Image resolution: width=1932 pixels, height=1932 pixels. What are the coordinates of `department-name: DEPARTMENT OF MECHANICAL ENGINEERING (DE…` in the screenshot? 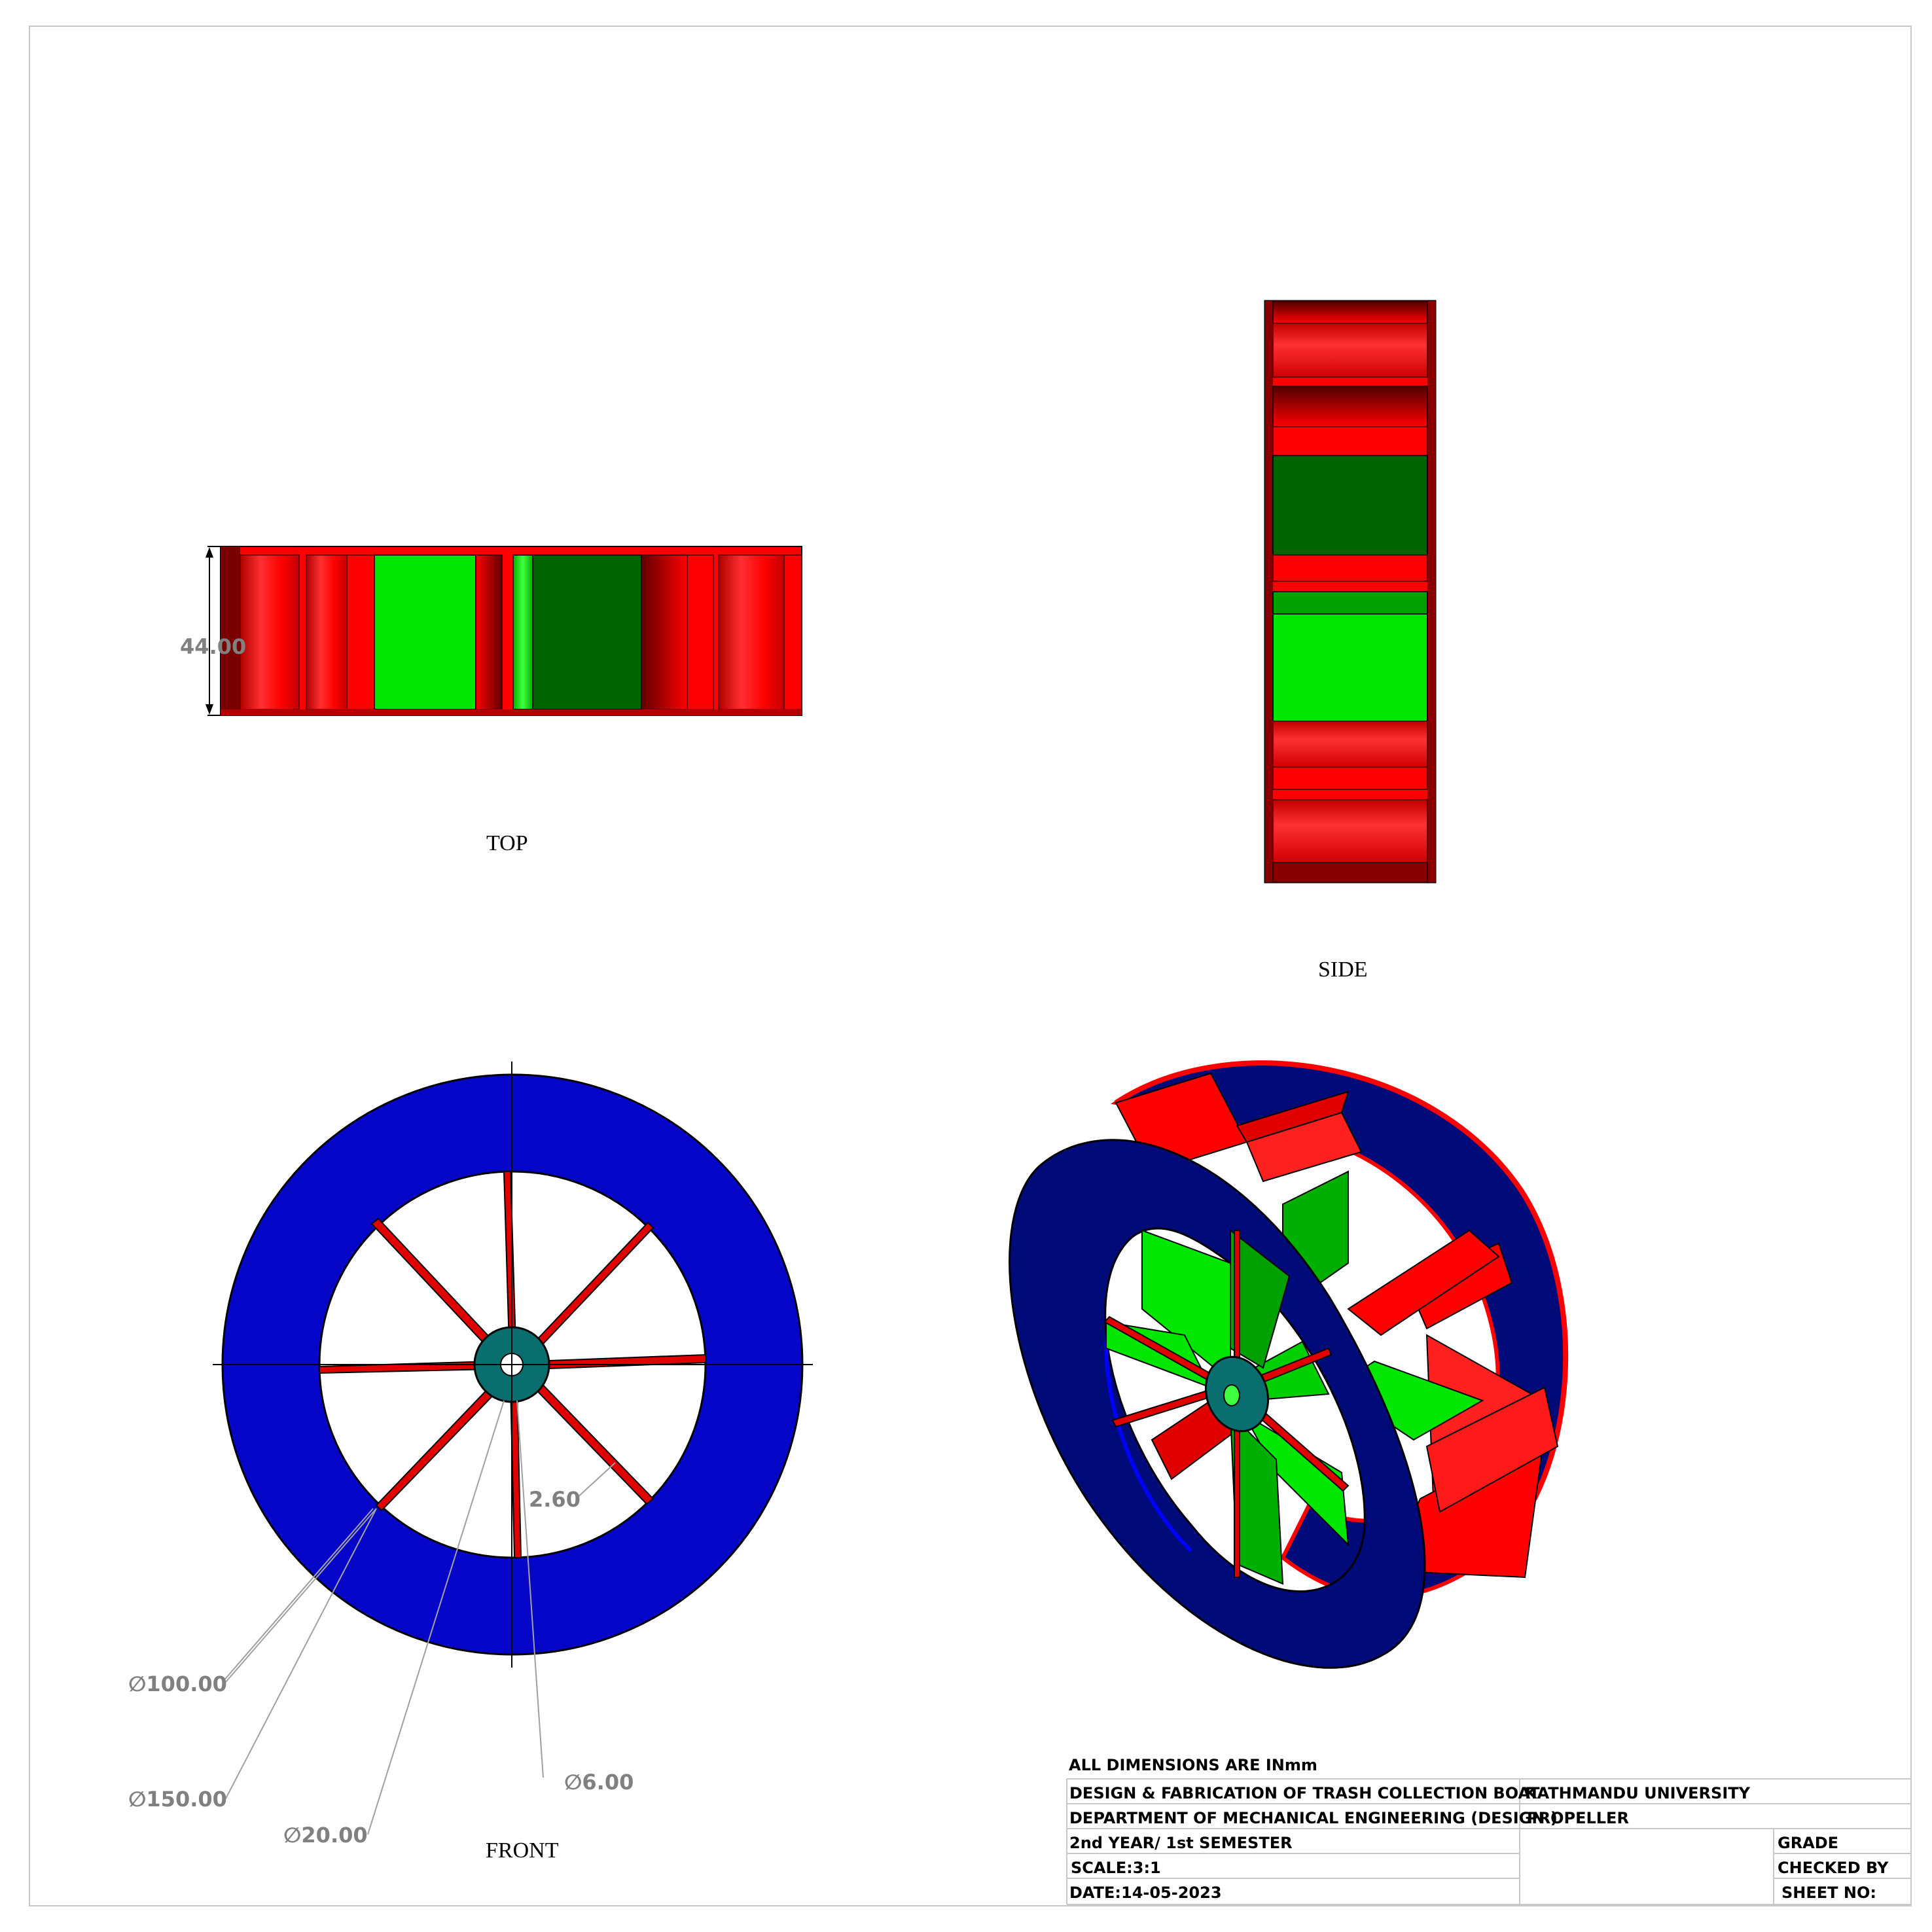 It's located at (1313, 1818).